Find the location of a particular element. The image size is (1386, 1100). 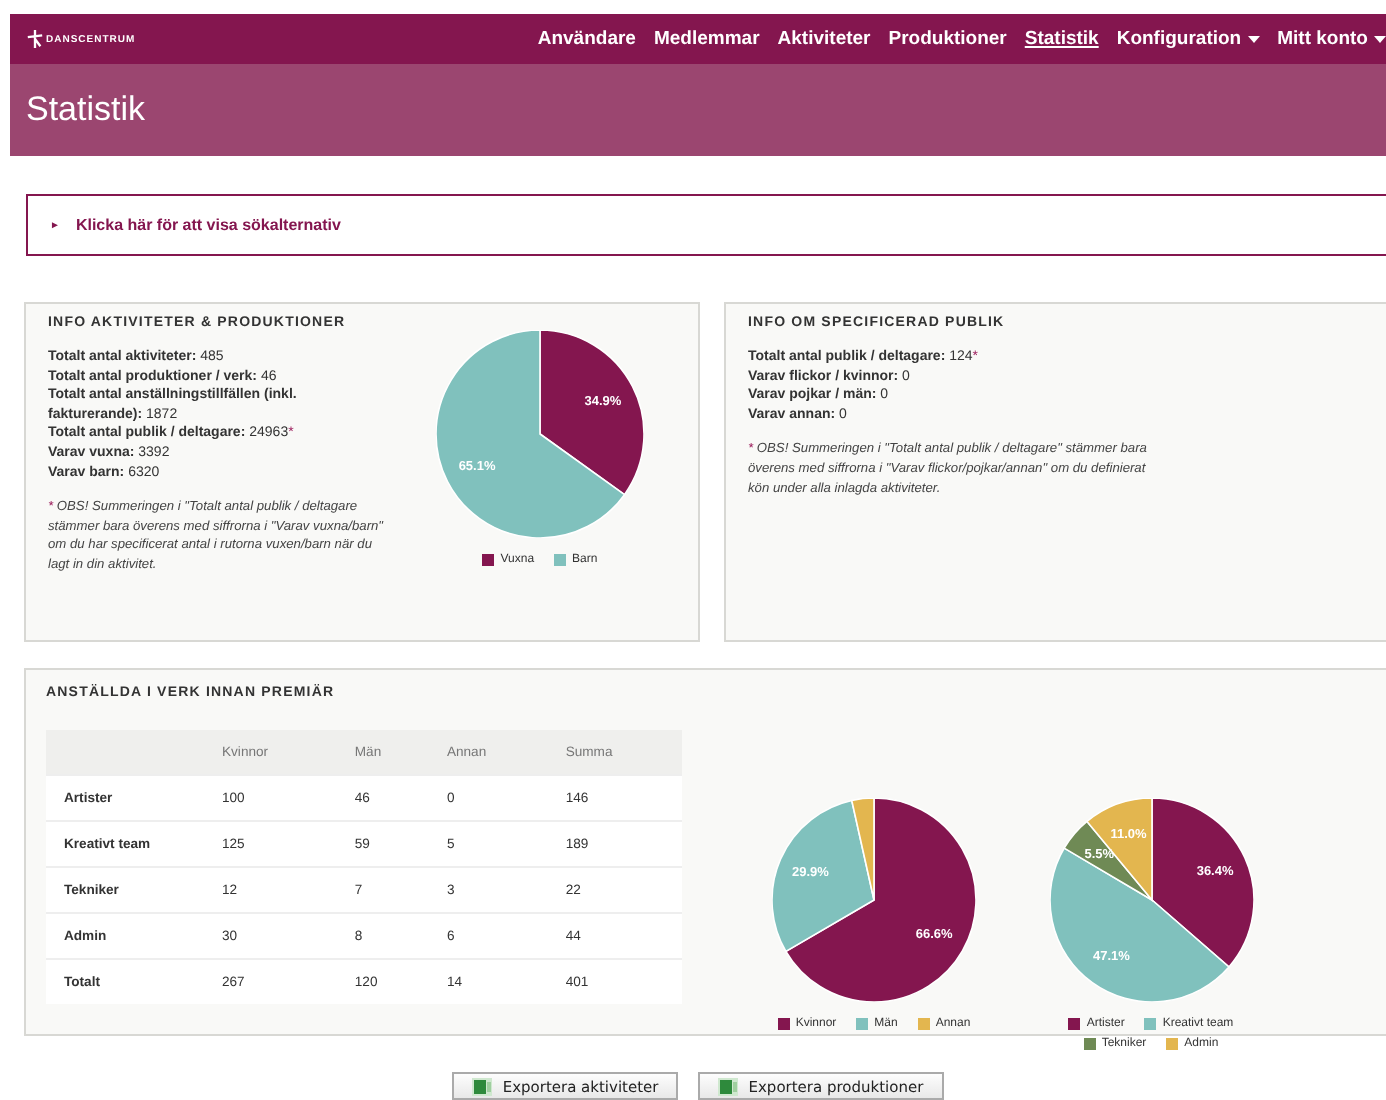

nav-link: Konfiguration is located at coordinates (1188, 39).